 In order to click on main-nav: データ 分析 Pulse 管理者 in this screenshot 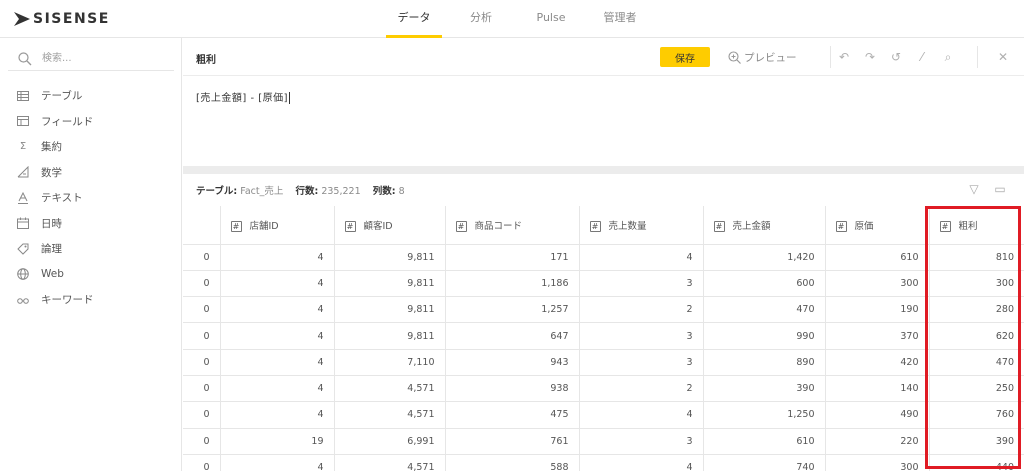, I will do `click(522, 19)`.